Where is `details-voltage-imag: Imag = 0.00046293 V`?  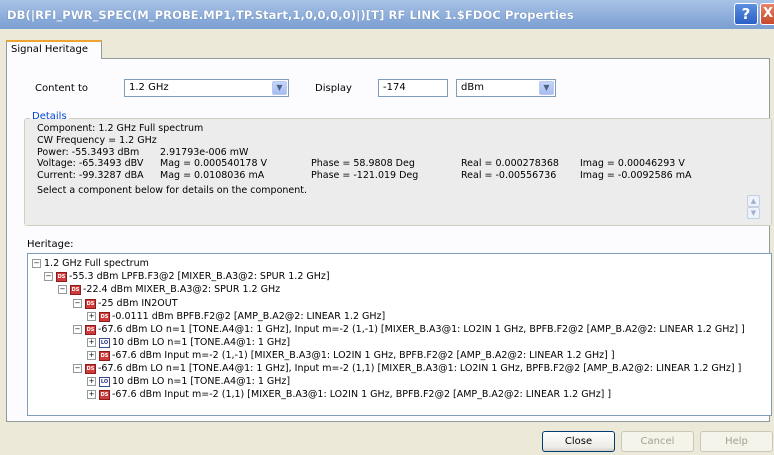 details-voltage-imag: Imag = 0.00046293 V is located at coordinates (632, 163).